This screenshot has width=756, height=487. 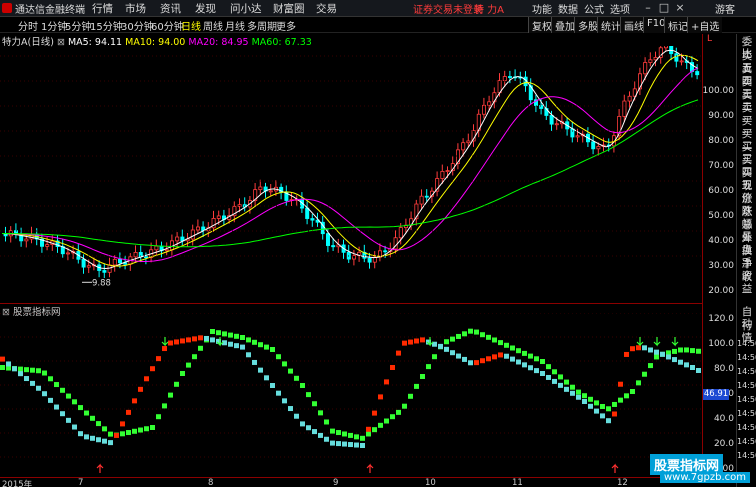 I want to click on menu-market-quotes: 行情, so click(x=102, y=8).